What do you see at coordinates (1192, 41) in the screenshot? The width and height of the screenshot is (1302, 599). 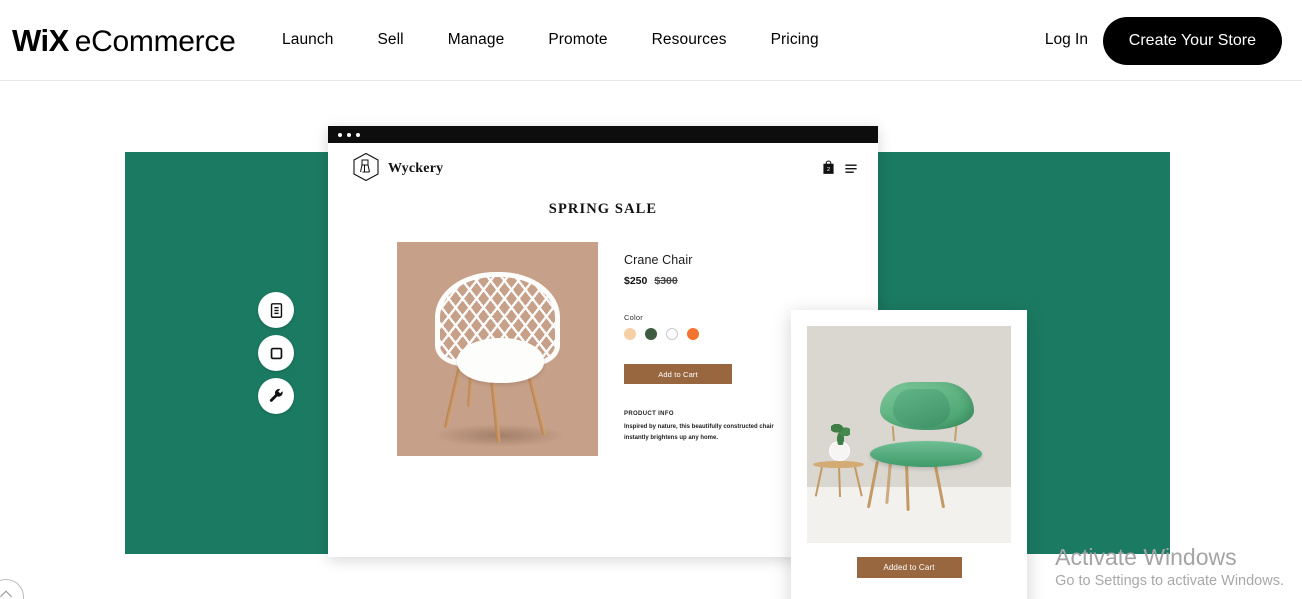 I see `create-your-store-button: Create Your Store` at bounding box center [1192, 41].